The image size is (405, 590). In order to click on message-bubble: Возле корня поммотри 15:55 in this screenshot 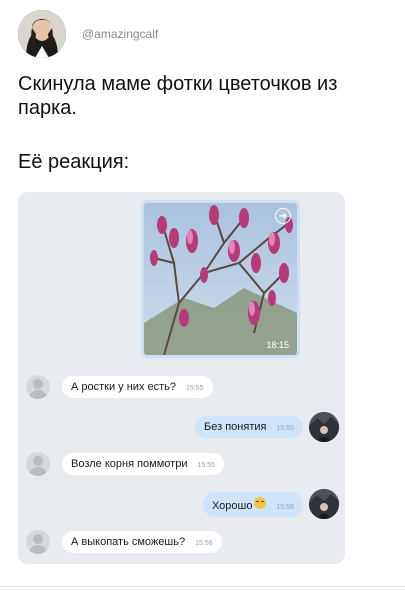, I will do `click(143, 464)`.